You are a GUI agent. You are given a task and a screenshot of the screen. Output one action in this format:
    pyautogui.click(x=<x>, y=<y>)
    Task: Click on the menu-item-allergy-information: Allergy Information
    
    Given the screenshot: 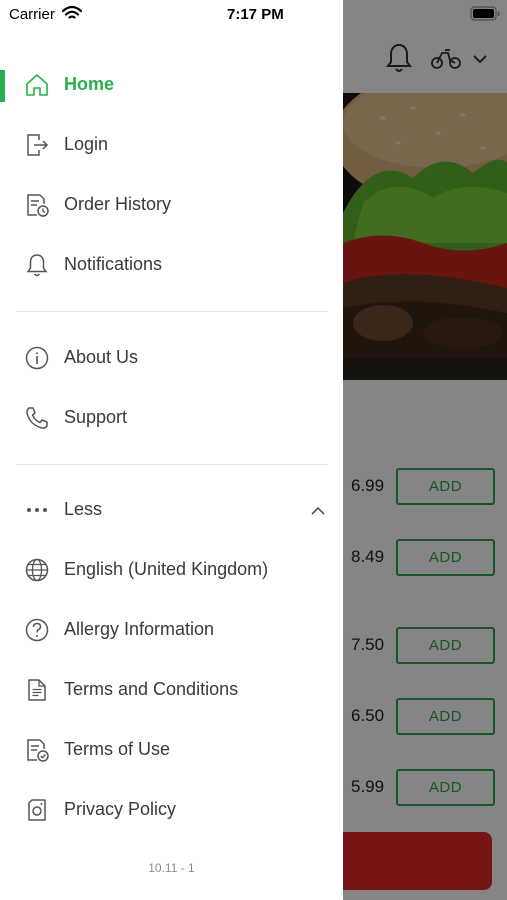 What is the action you would take?
    pyautogui.click(x=171, y=631)
    